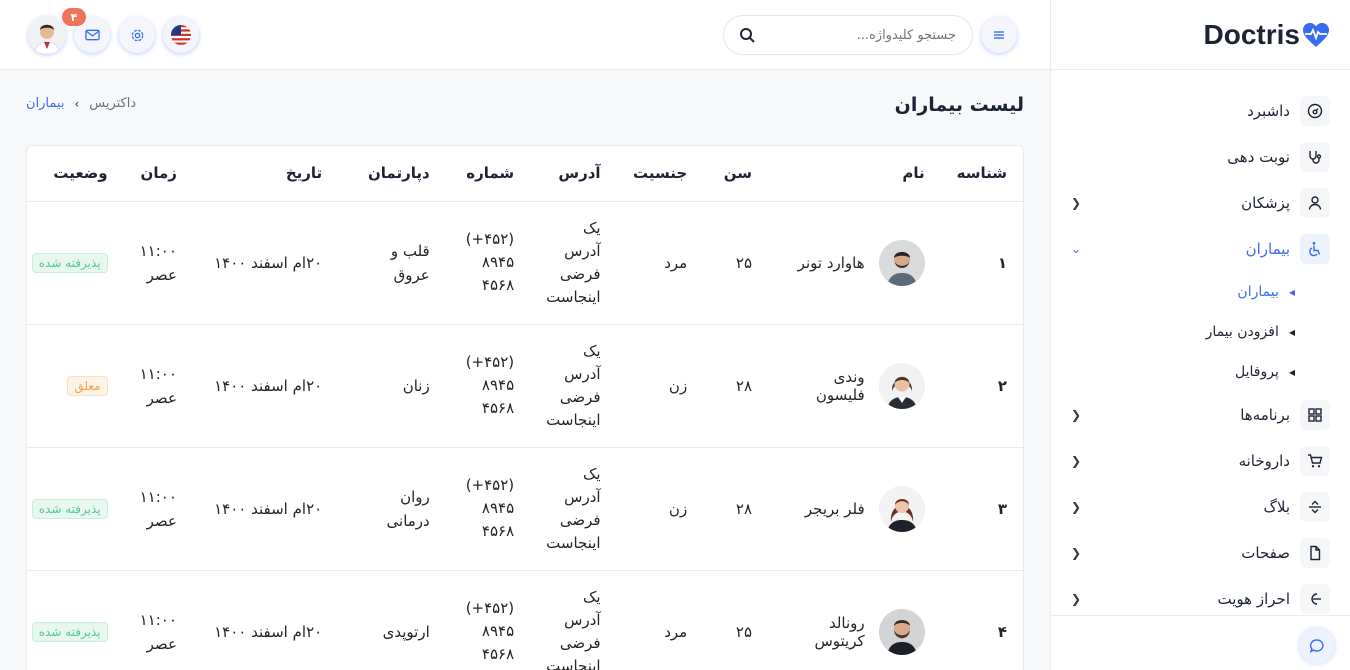 The height and width of the screenshot is (670, 1350). What do you see at coordinates (1258, 157) in the screenshot?
I see `sidebar-item-label: نوبت دهی` at bounding box center [1258, 157].